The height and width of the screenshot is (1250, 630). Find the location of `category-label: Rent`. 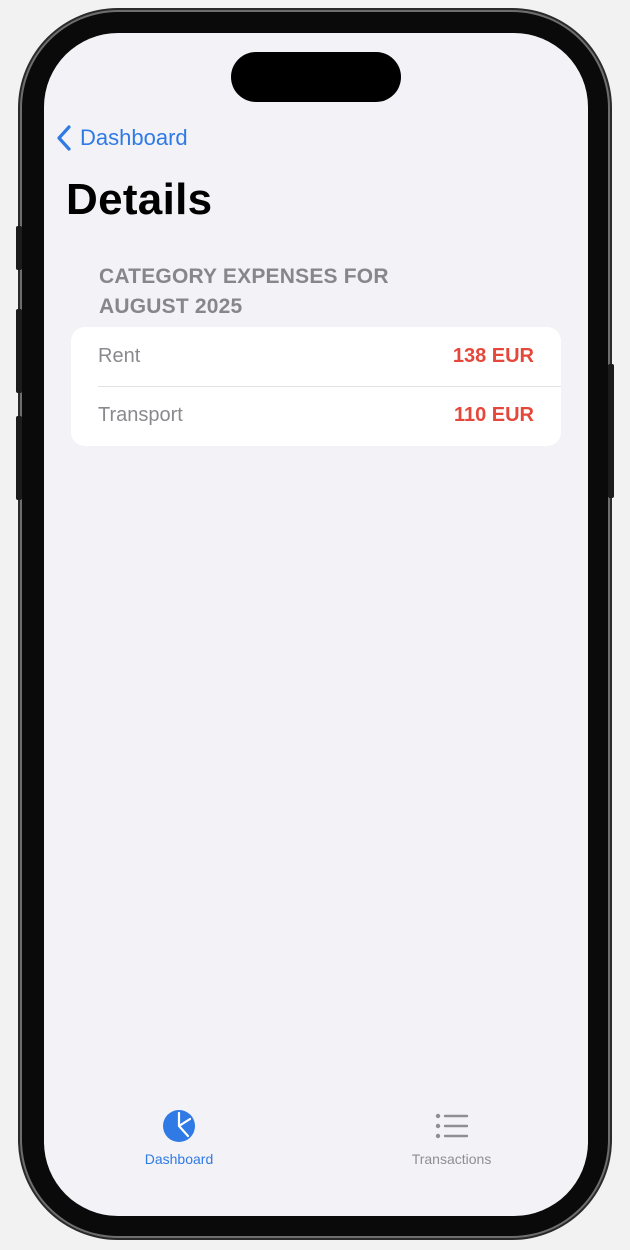

category-label: Rent is located at coordinates (119, 356).